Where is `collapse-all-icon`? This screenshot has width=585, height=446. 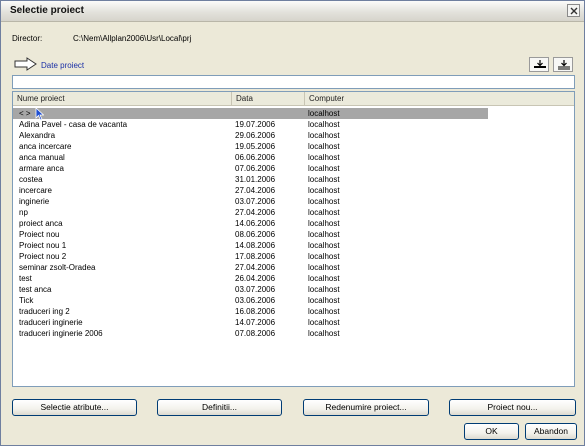 collapse-all-icon is located at coordinates (564, 65).